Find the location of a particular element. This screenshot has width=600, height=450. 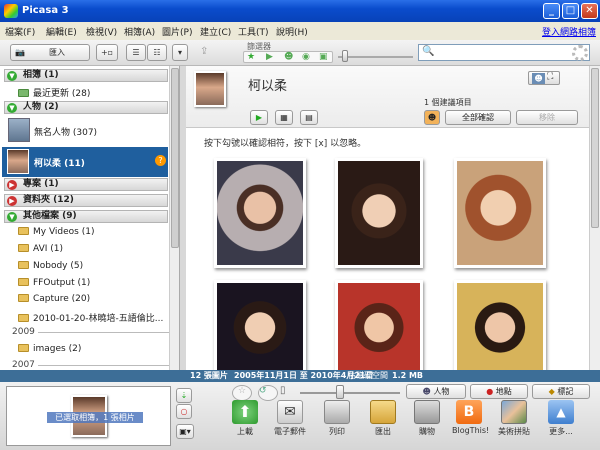

new-album-button: +▫ is located at coordinates (107, 52).